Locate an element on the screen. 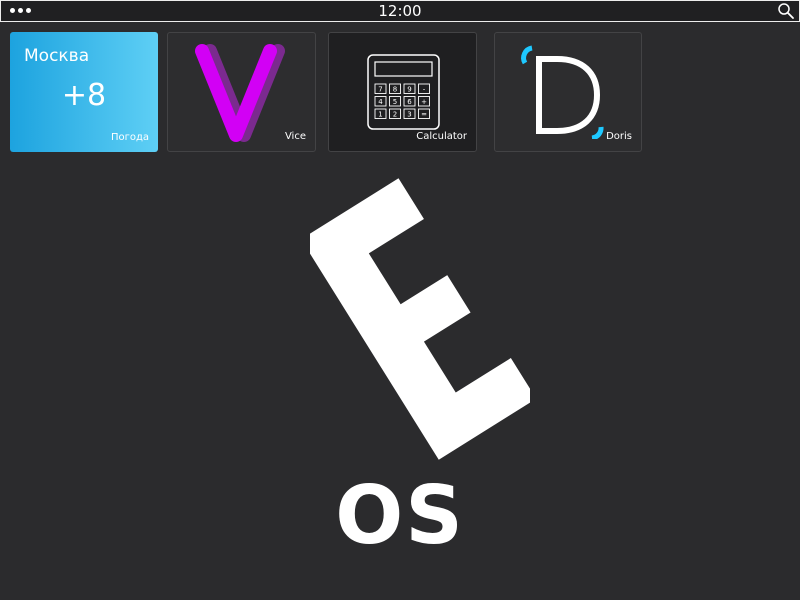 This screenshot has height=600, width=800. tile-label: Vice is located at coordinates (295, 136).